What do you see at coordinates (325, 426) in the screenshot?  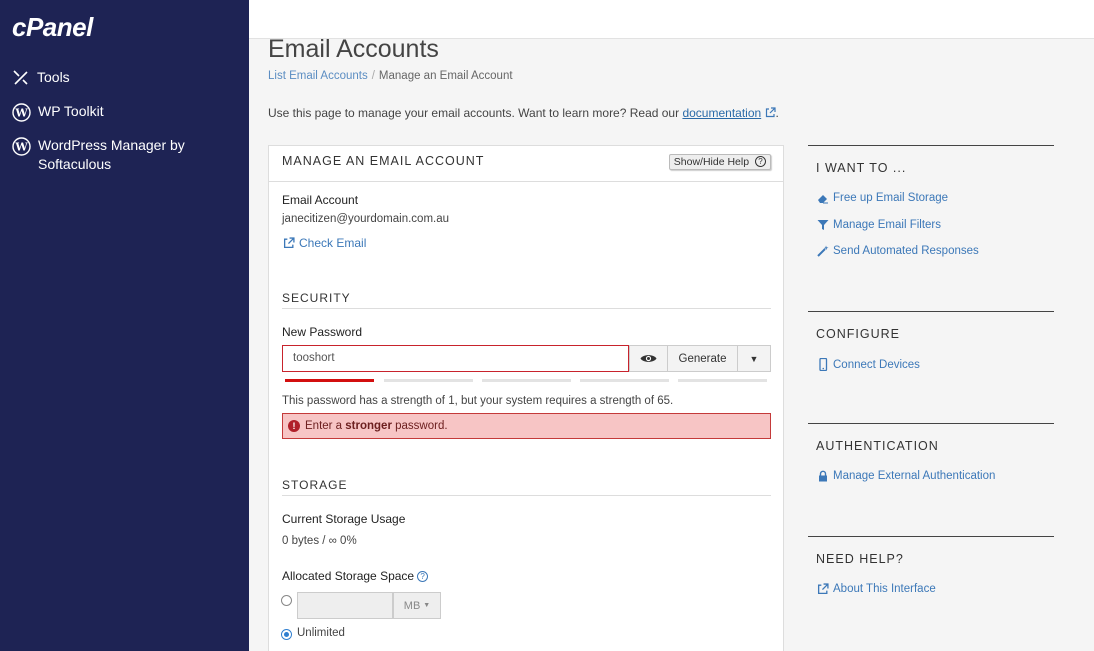 I see `error-prefix: Enter a` at bounding box center [325, 426].